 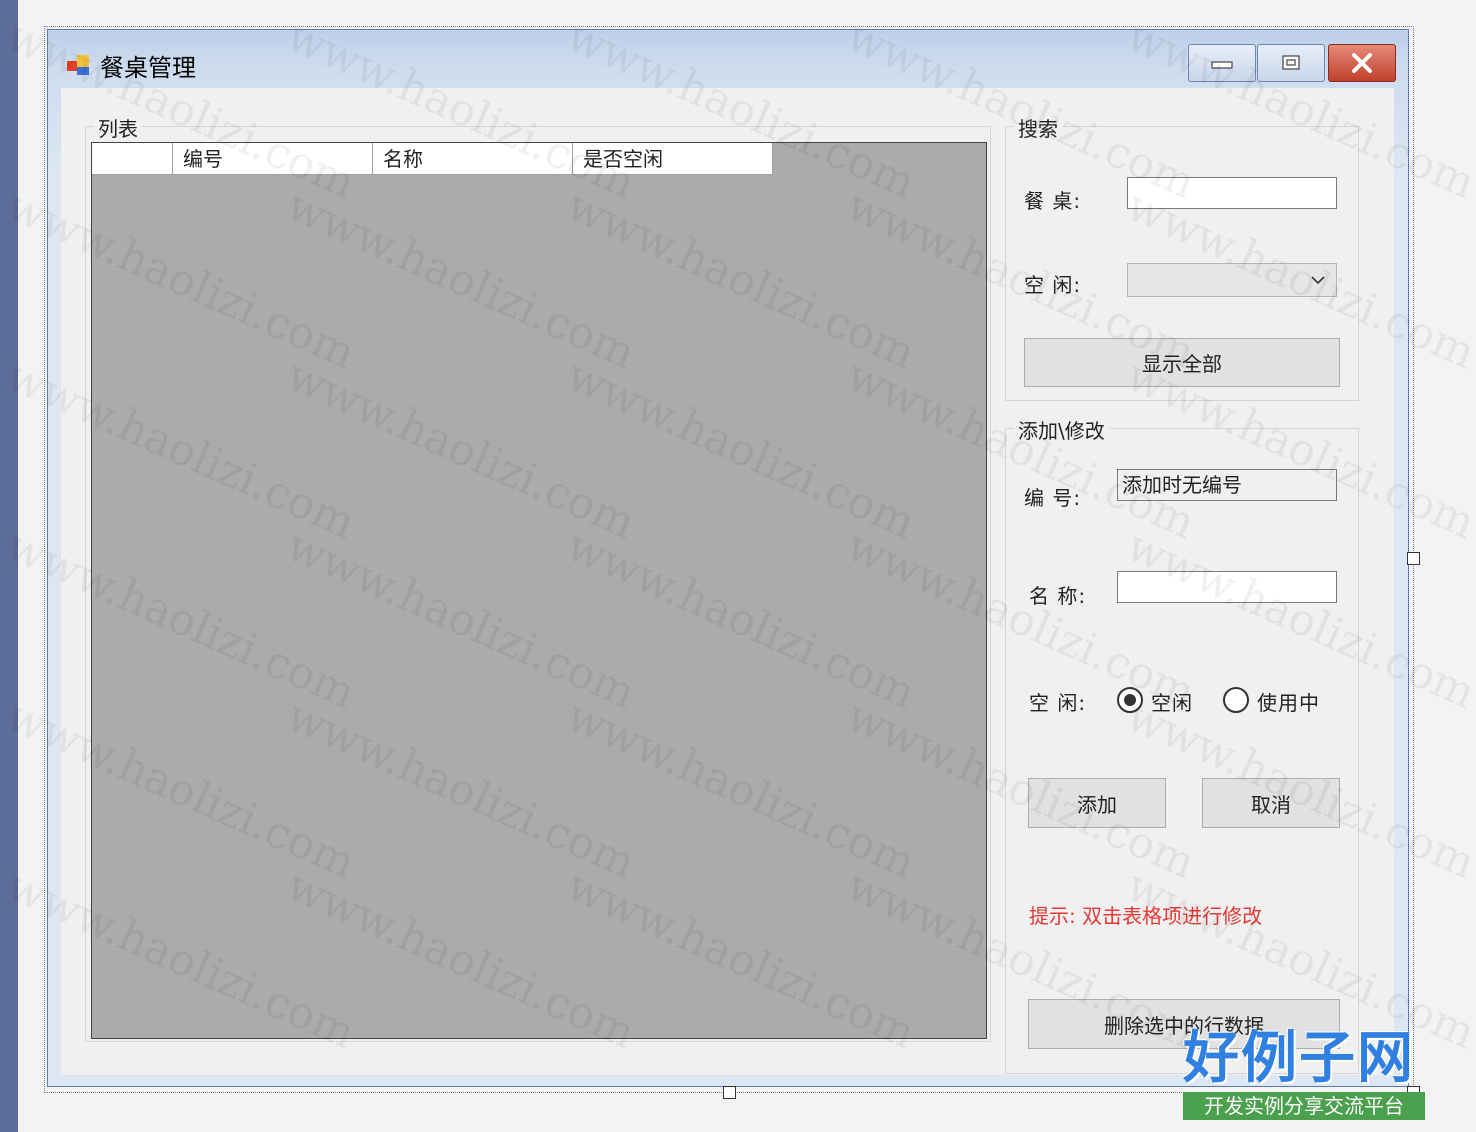 I want to click on logo-sub-text: 开发实例分享交流平台, so click(x=1304, y=1106).